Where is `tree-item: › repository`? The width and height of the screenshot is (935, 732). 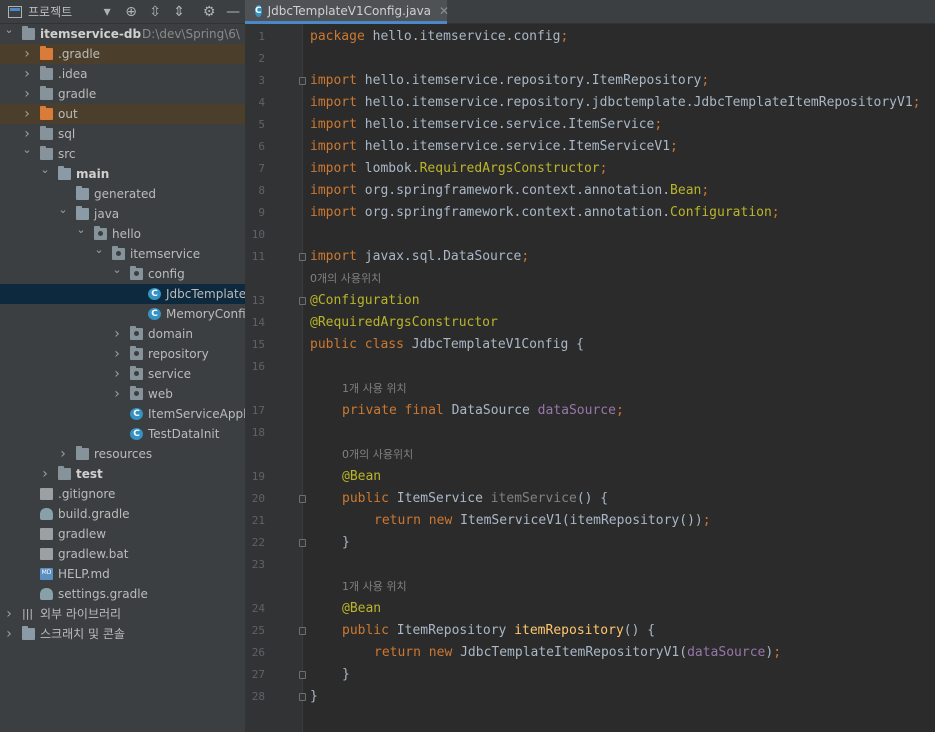
tree-item: › repository is located at coordinates (122, 354).